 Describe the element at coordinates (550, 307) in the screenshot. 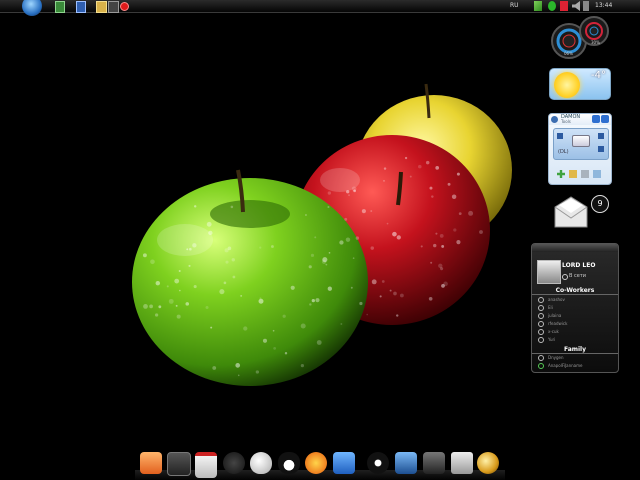

I see `contact-name: Eli` at that location.